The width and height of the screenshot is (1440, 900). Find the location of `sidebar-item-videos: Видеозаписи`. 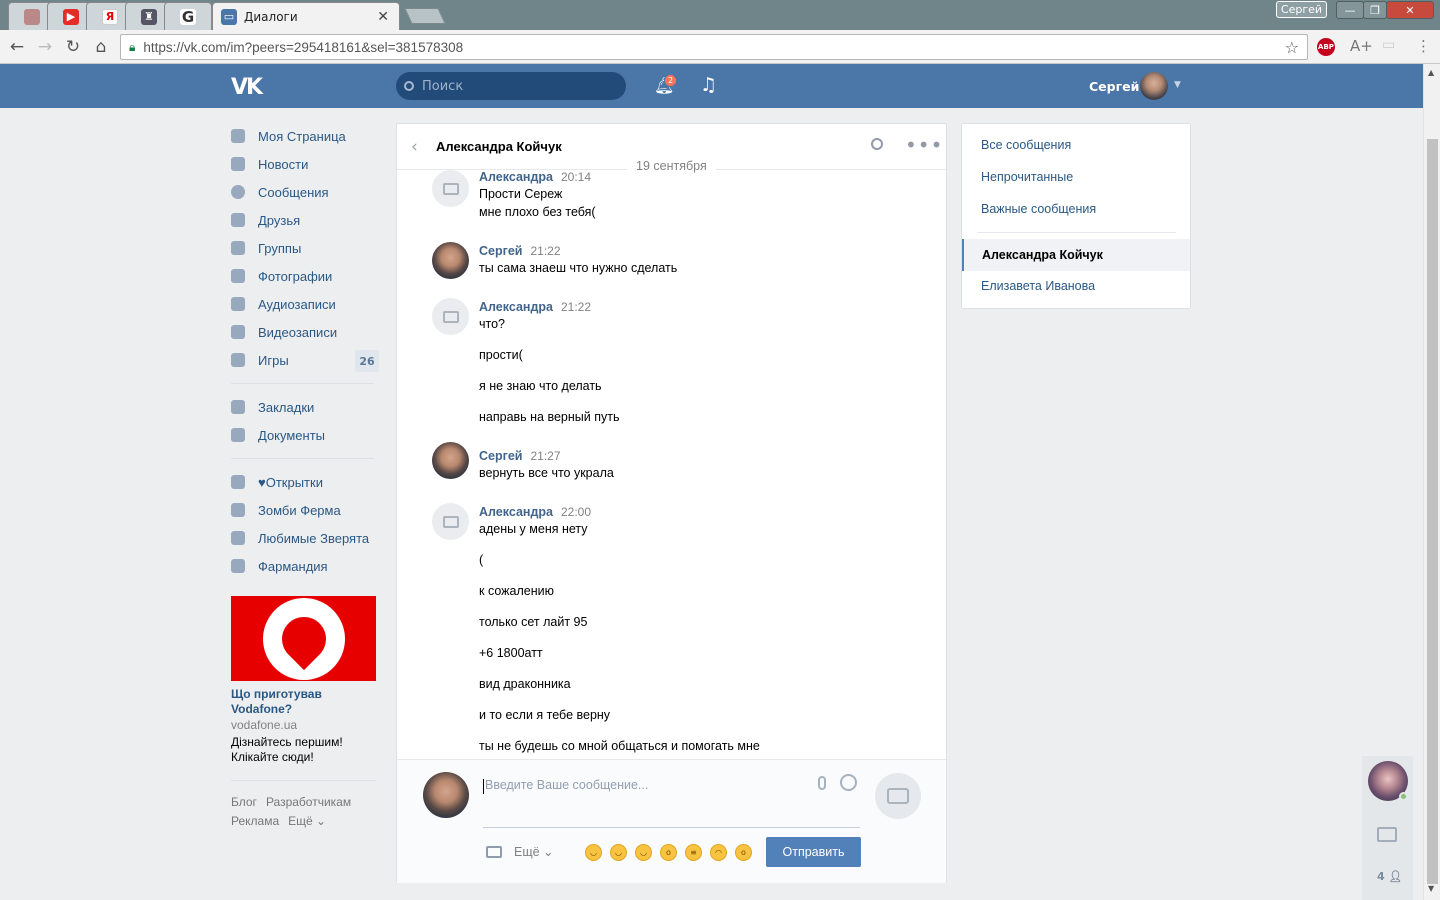

sidebar-item-videos: Видеозаписи is located at coordinates (306, 332).